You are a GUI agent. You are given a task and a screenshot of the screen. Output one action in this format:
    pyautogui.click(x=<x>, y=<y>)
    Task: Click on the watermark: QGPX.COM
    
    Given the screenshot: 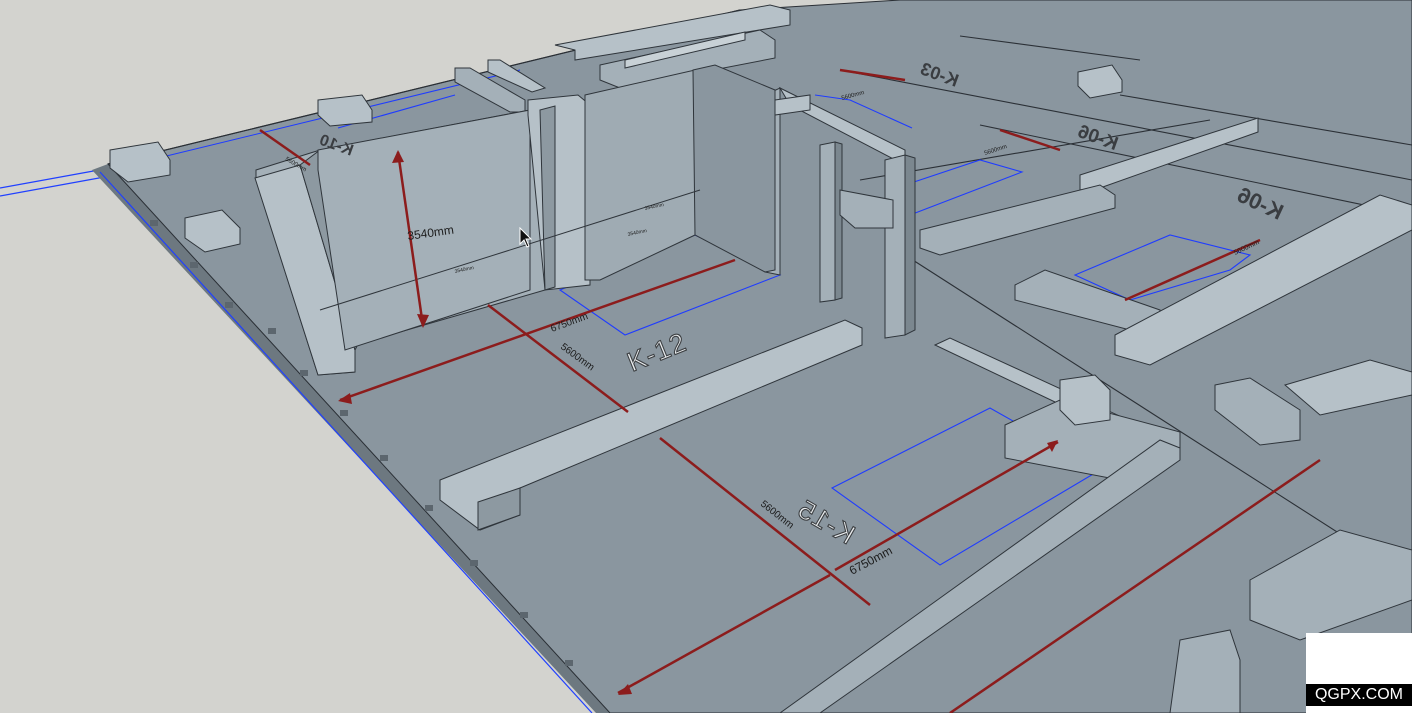 What is the action you would take?
    pyautogui.click(x=1359, y=673)
    